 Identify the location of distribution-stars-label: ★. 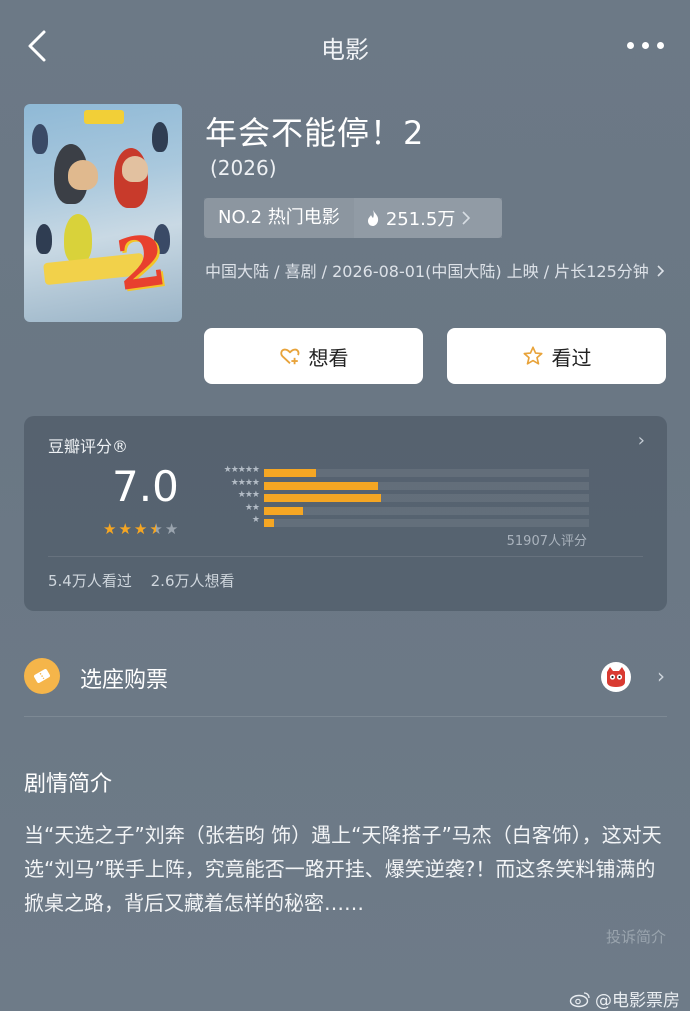
(255, 520).